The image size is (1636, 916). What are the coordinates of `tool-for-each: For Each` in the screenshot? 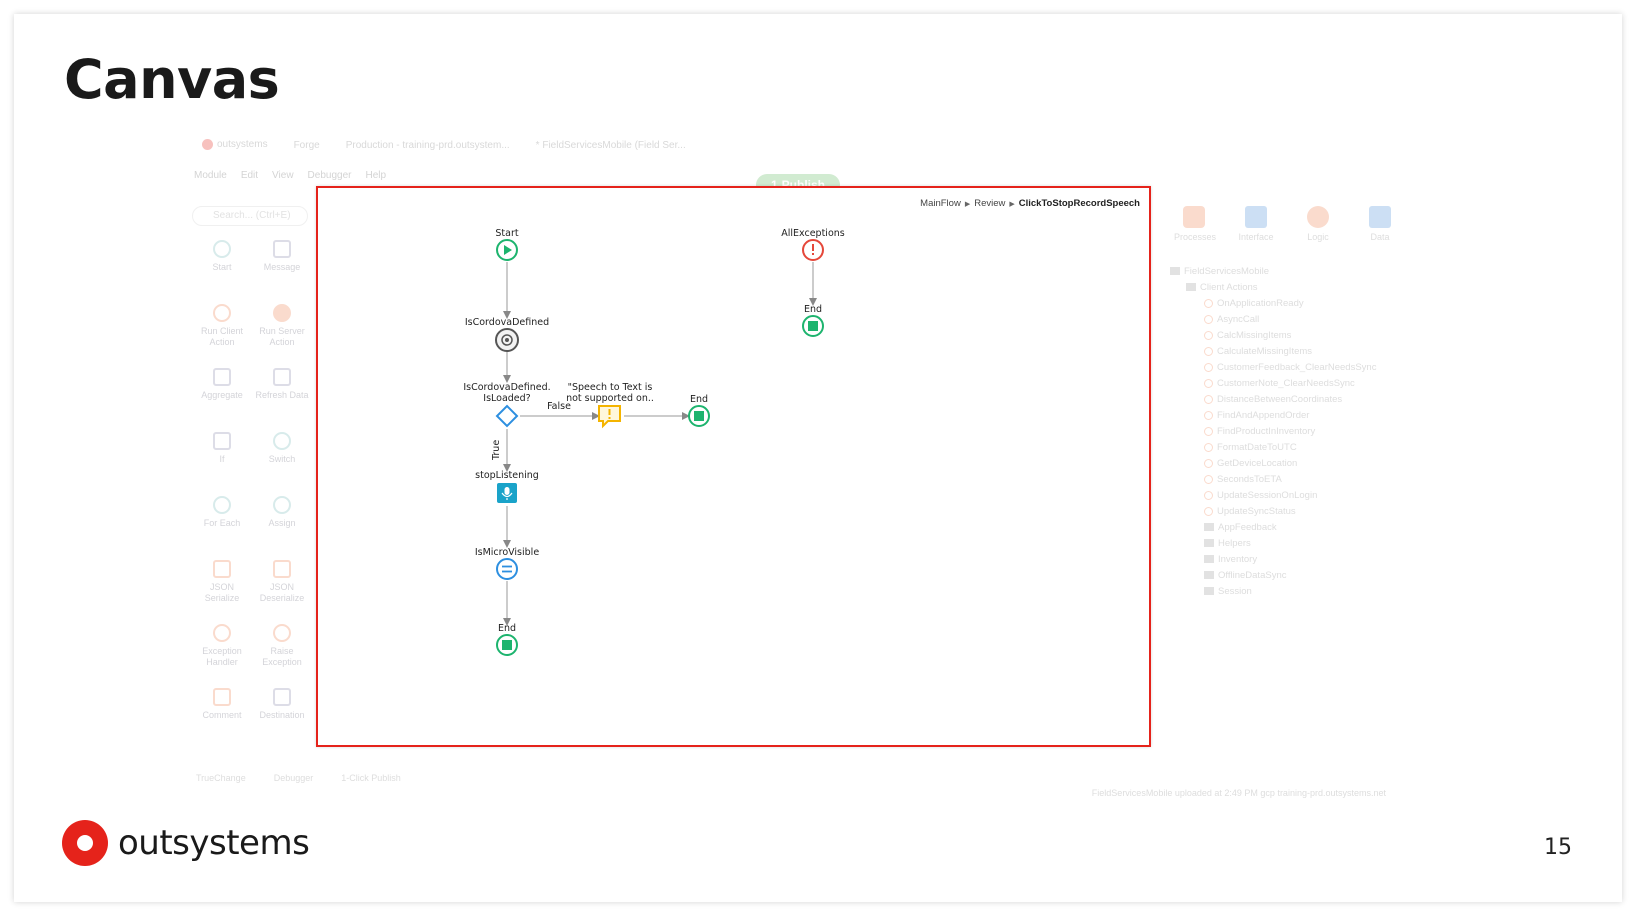 It's located at (222, 519).